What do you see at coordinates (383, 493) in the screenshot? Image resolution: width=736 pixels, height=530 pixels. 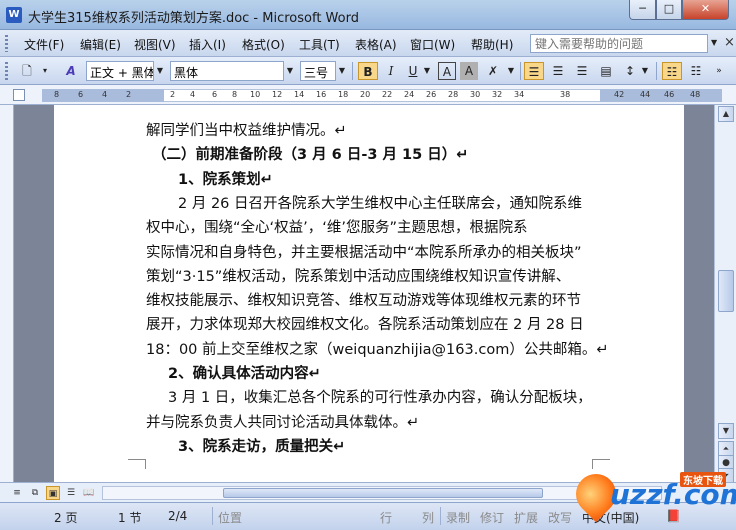 I see `horizontal-scroll-thumb` at bounding box center [383, 493].